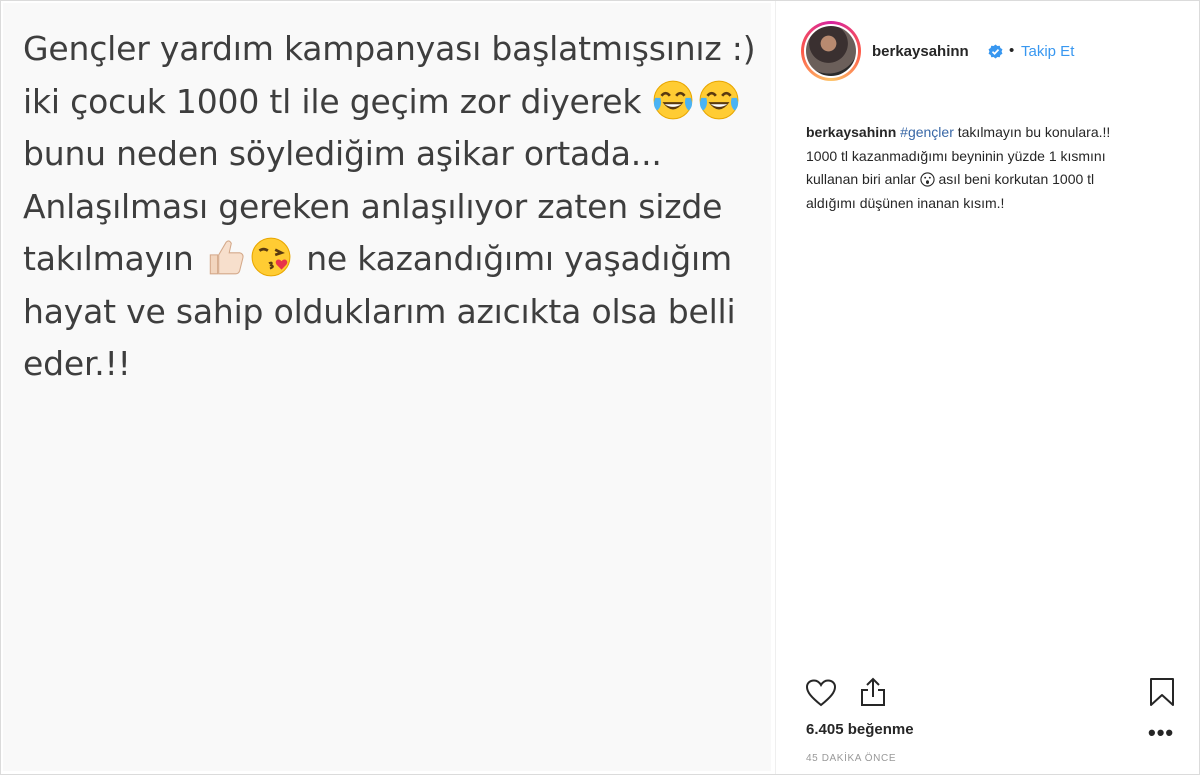  Describe the element at coordinates (271, 257) in the screenshot. I see `kissing-heart-emoji` at that location.